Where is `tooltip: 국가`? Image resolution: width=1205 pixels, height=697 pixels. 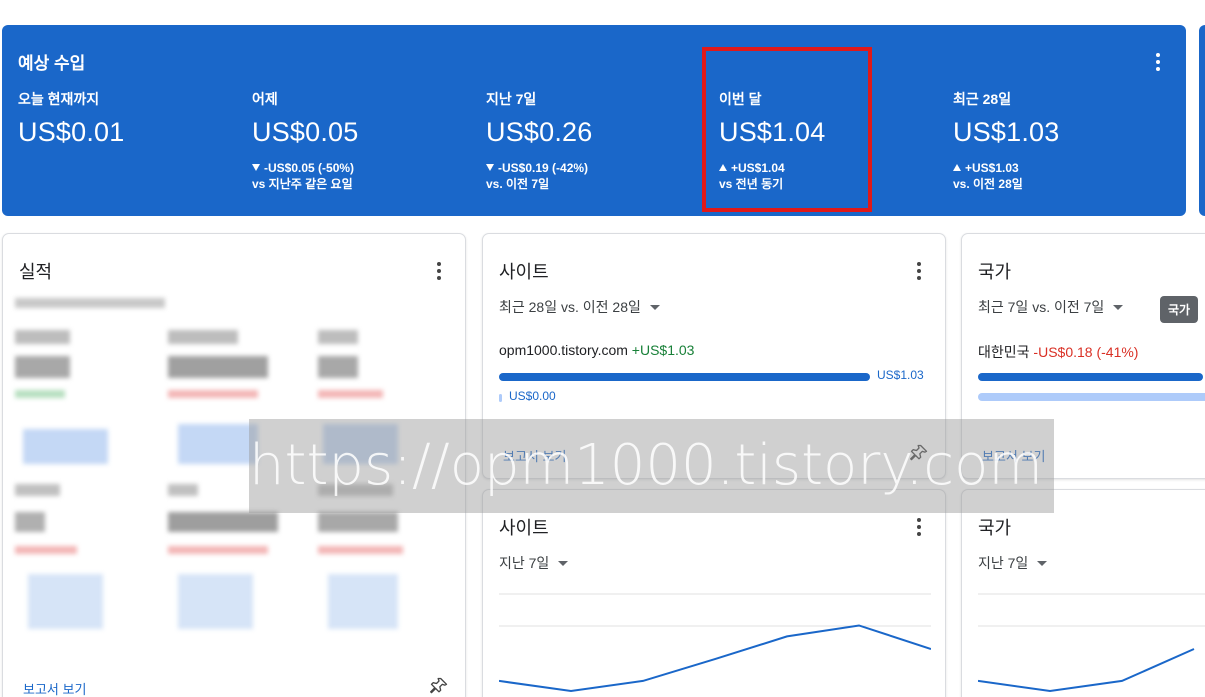
tooltip: 국가 is located at coordinates (1179, 309).